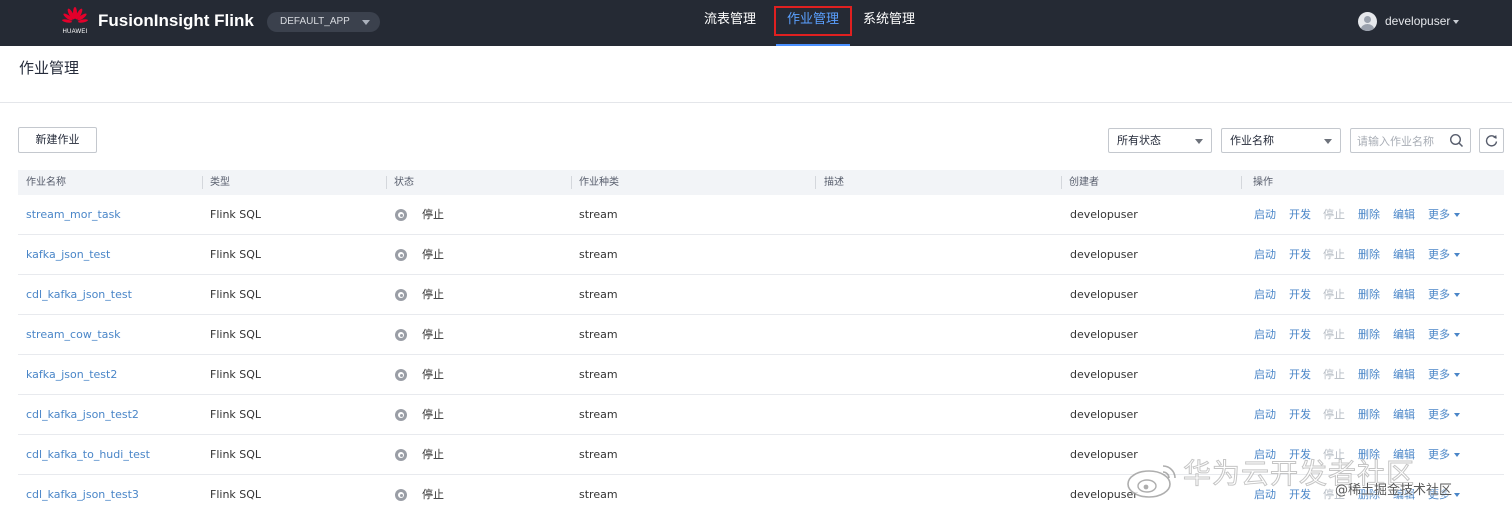  I want to click on brand-text: HUAWEI, so click(75, 32).